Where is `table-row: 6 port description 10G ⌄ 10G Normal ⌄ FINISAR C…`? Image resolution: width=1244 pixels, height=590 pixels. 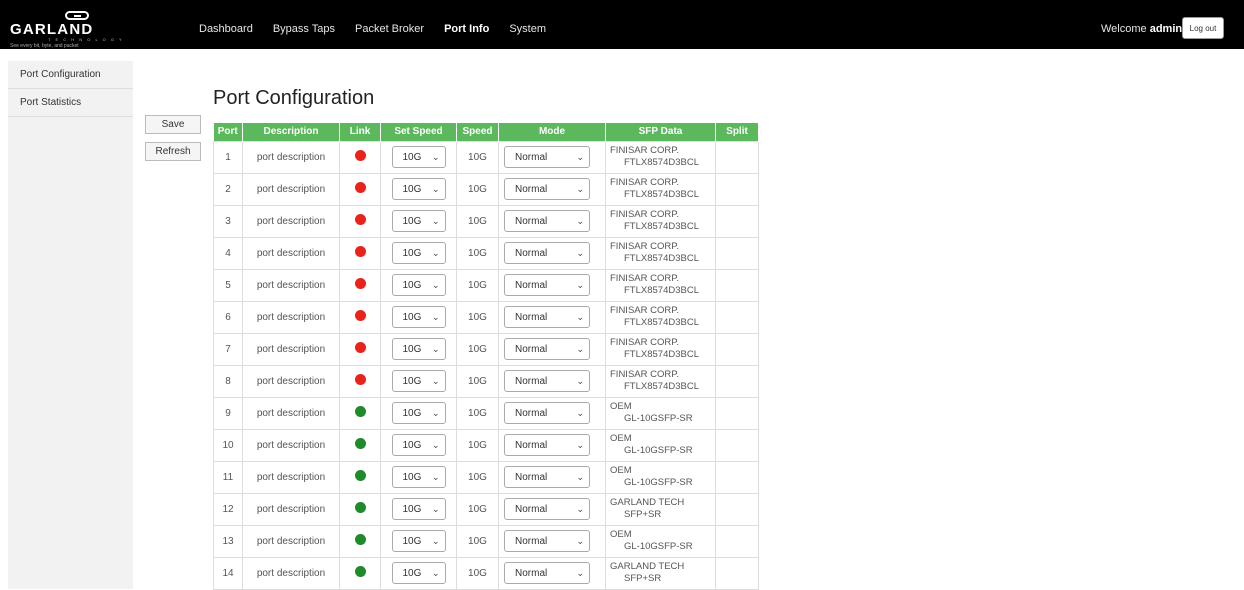 table-row: 6 port description 10G ⌄ 10G Normal ⌄ FINISAR C… is located at coordinates (486, 317).